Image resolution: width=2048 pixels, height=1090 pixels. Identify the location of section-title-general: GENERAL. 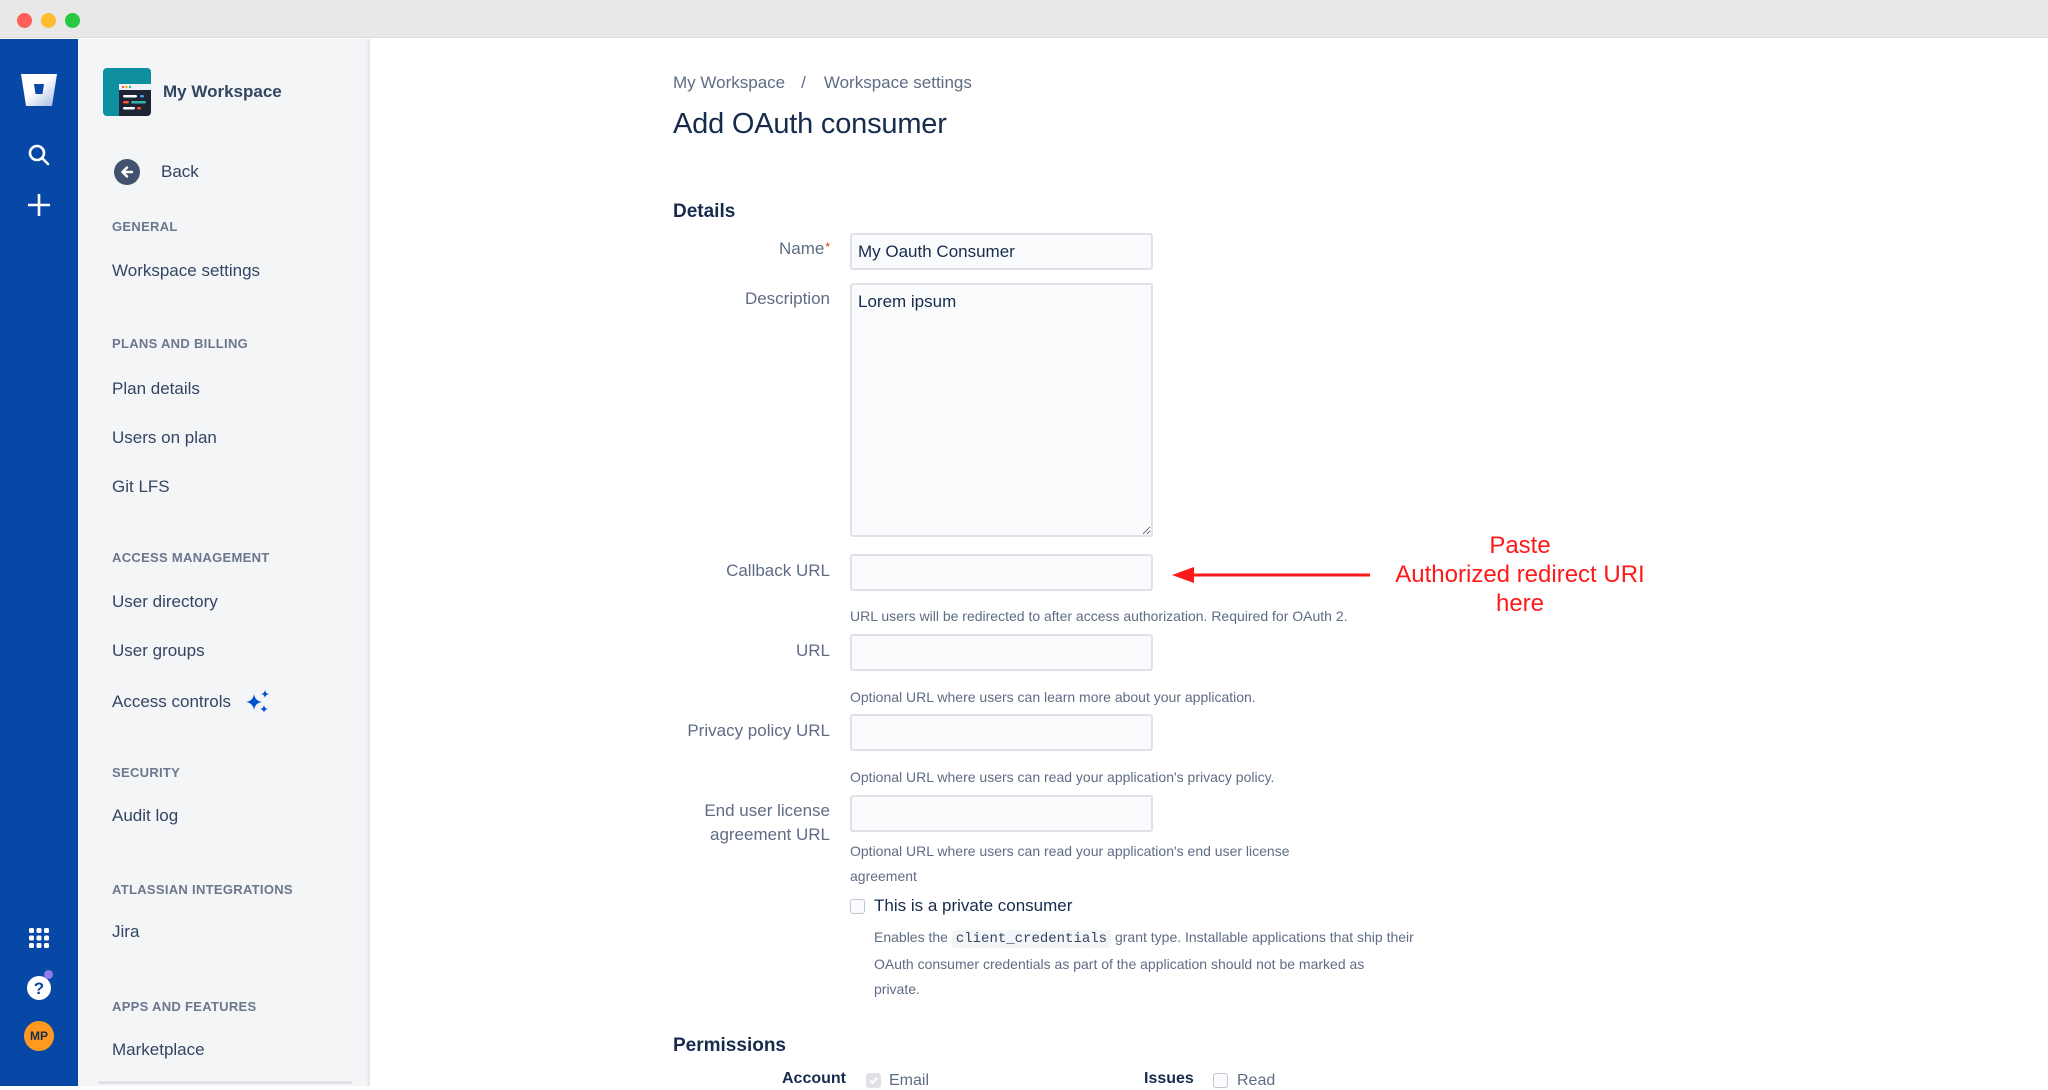
(145, 226).